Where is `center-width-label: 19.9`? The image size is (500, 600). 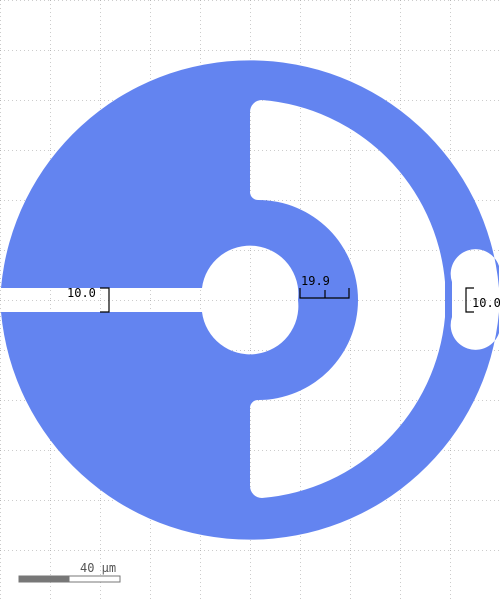
center-width-label: 19.9 is located at coordinates (315, 281).